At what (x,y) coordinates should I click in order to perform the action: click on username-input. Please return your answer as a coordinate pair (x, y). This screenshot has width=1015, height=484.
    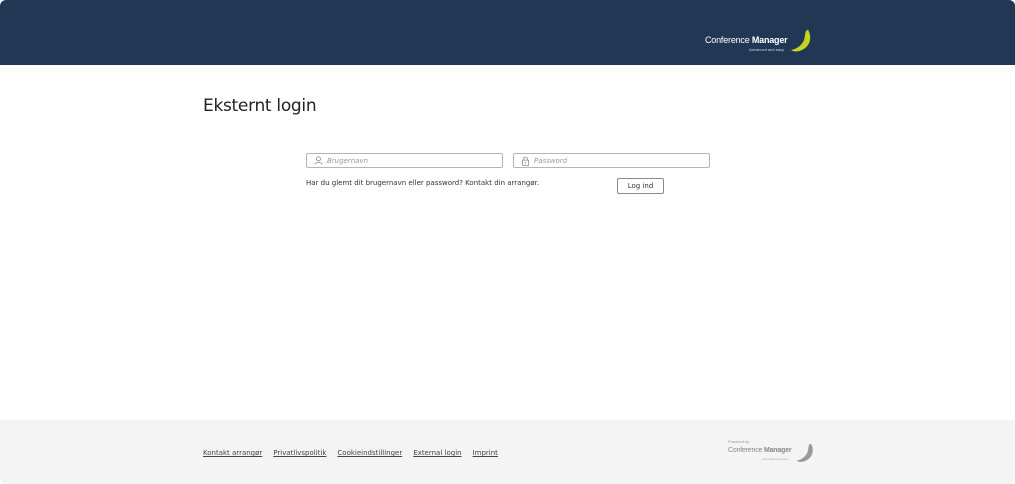
    Looking at the image, I should click on (412, 160).